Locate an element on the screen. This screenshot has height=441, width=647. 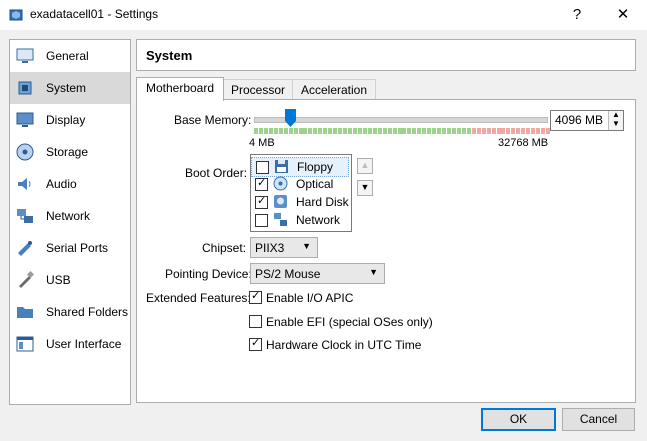
chevron-down-icon: ▼ is located at coordinates (306, 246).